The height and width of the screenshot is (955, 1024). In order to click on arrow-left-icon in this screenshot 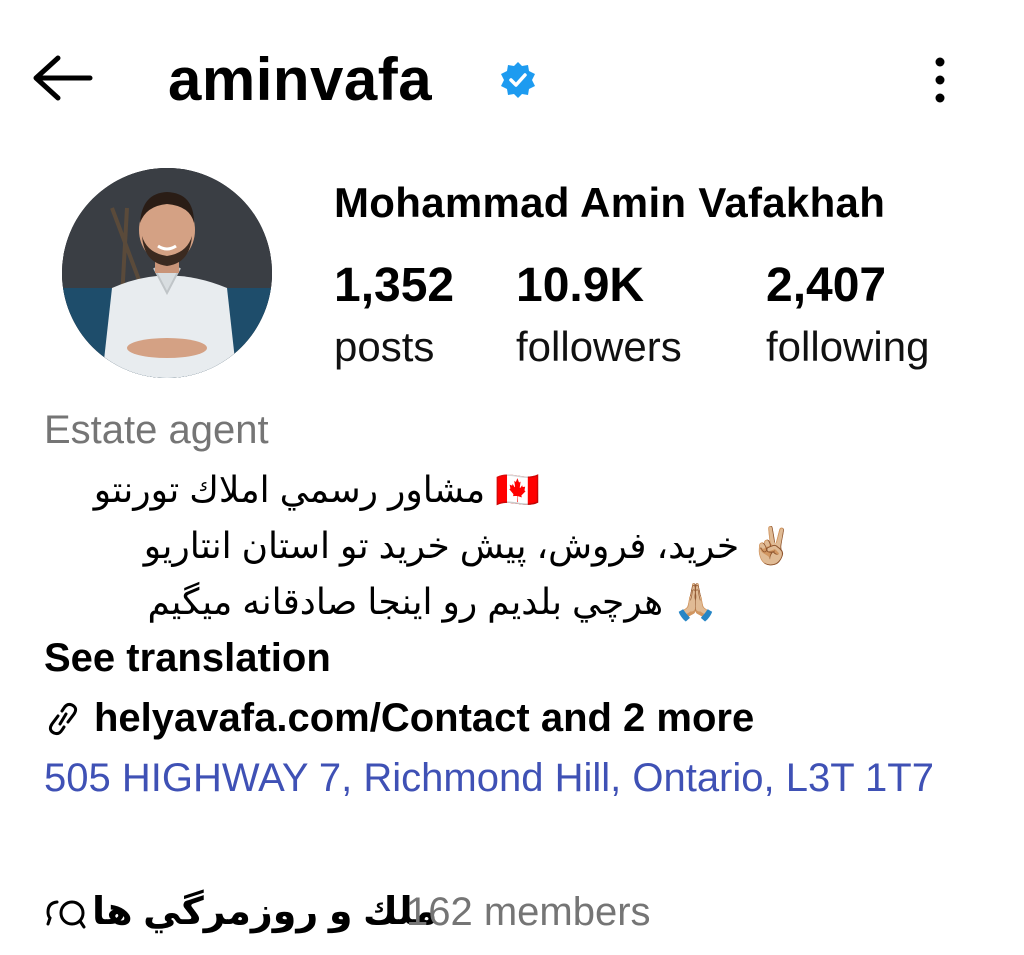, I will do `click(63, 78)`.